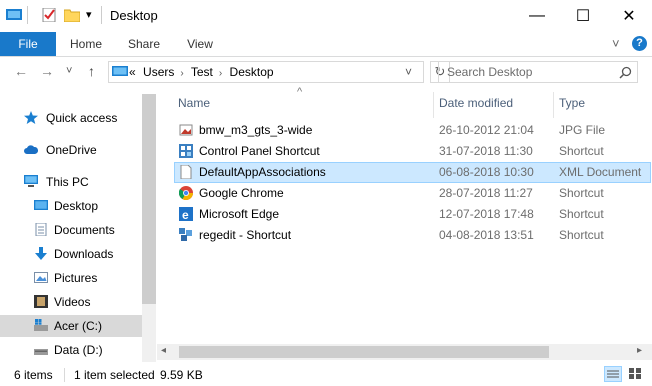 The width and height of the screenshot is (652, 386). I want to click on recent-locations-button: ˅, so click(69, 71).